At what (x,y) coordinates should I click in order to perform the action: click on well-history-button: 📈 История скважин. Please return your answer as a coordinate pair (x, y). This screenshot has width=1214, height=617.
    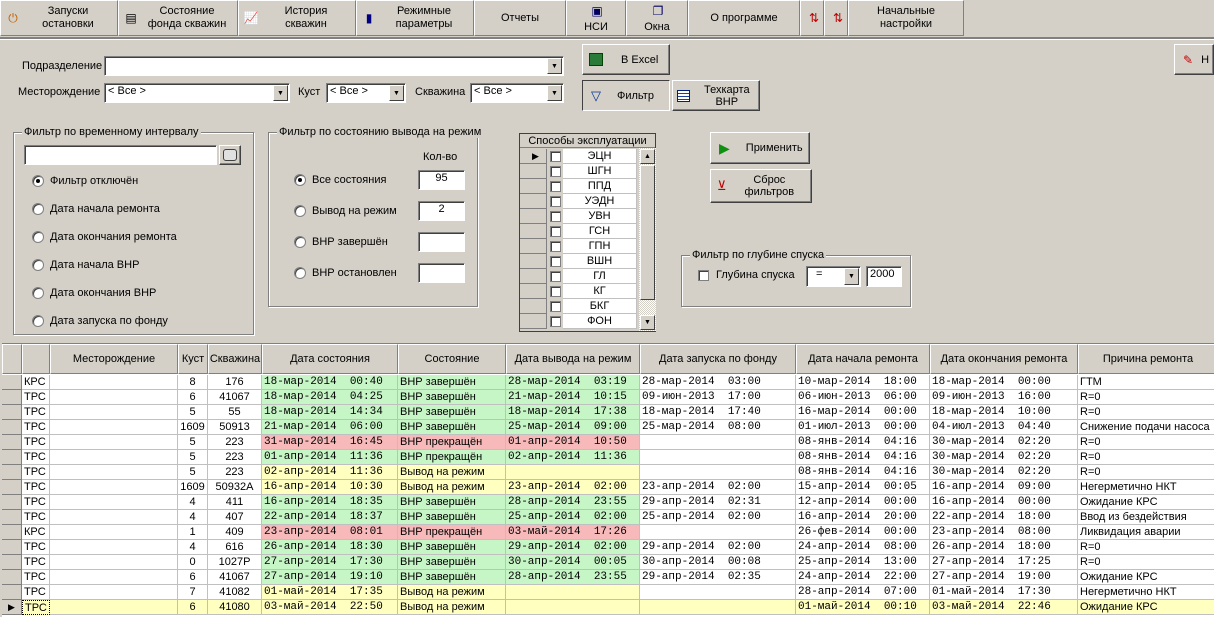
    Looking at the image, I should click on (297, 18).